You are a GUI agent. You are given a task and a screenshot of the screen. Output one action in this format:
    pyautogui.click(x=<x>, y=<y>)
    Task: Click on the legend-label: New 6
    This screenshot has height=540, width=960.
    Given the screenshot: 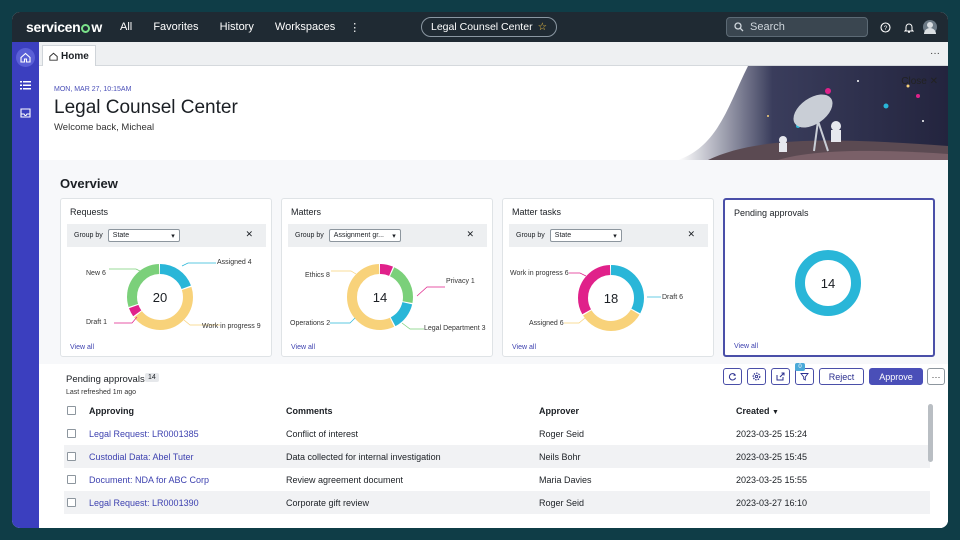 What is the action you would take?
    pyautogui.click(x=96, y=273)
    